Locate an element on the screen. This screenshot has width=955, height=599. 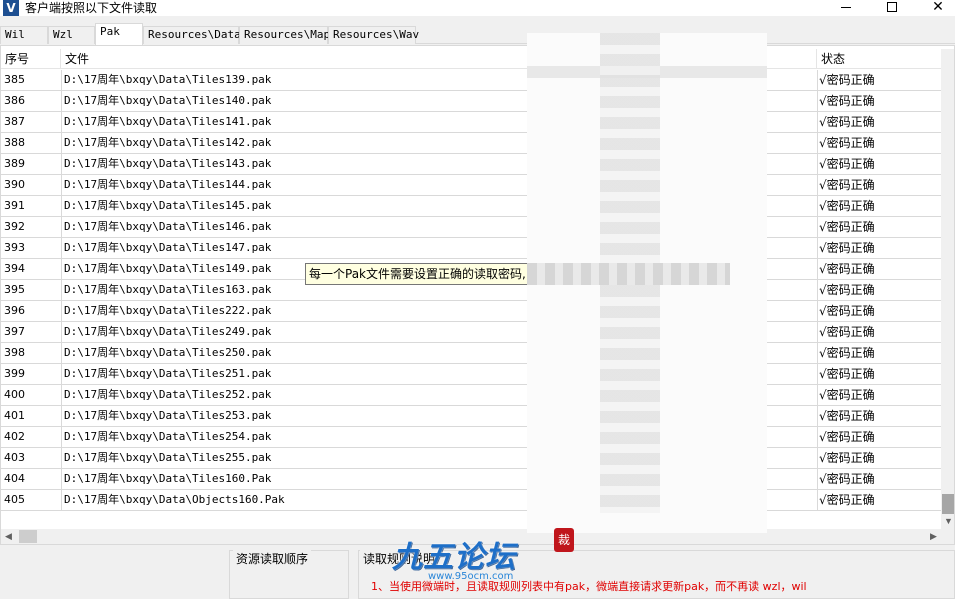
watermark-url: www.95ocm.com is located at coordinates (471, 576).